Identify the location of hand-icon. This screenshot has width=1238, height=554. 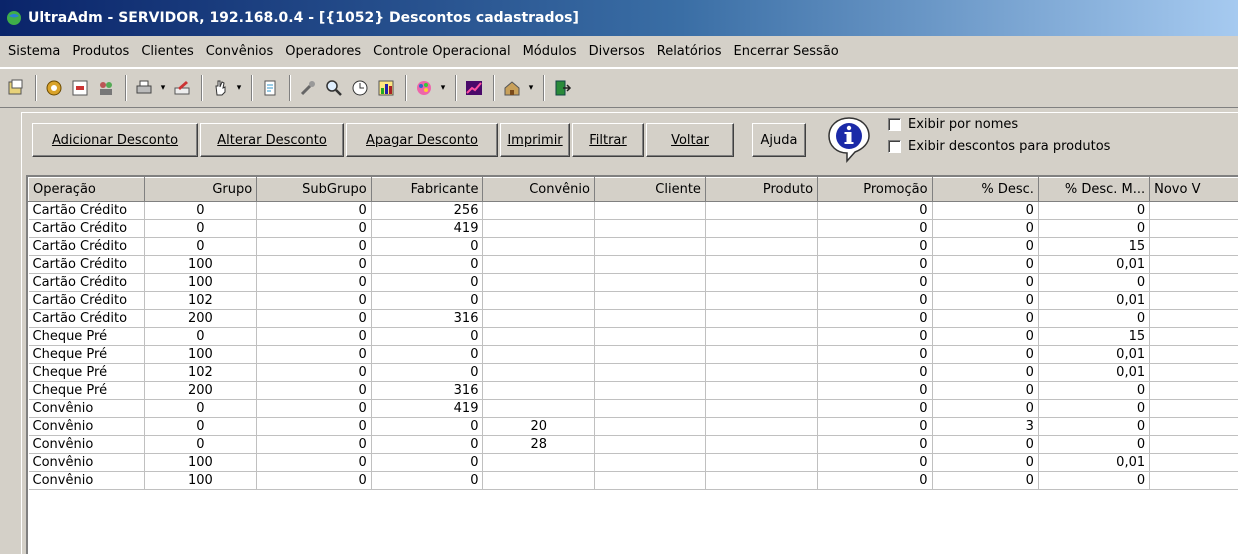
(220, 88).